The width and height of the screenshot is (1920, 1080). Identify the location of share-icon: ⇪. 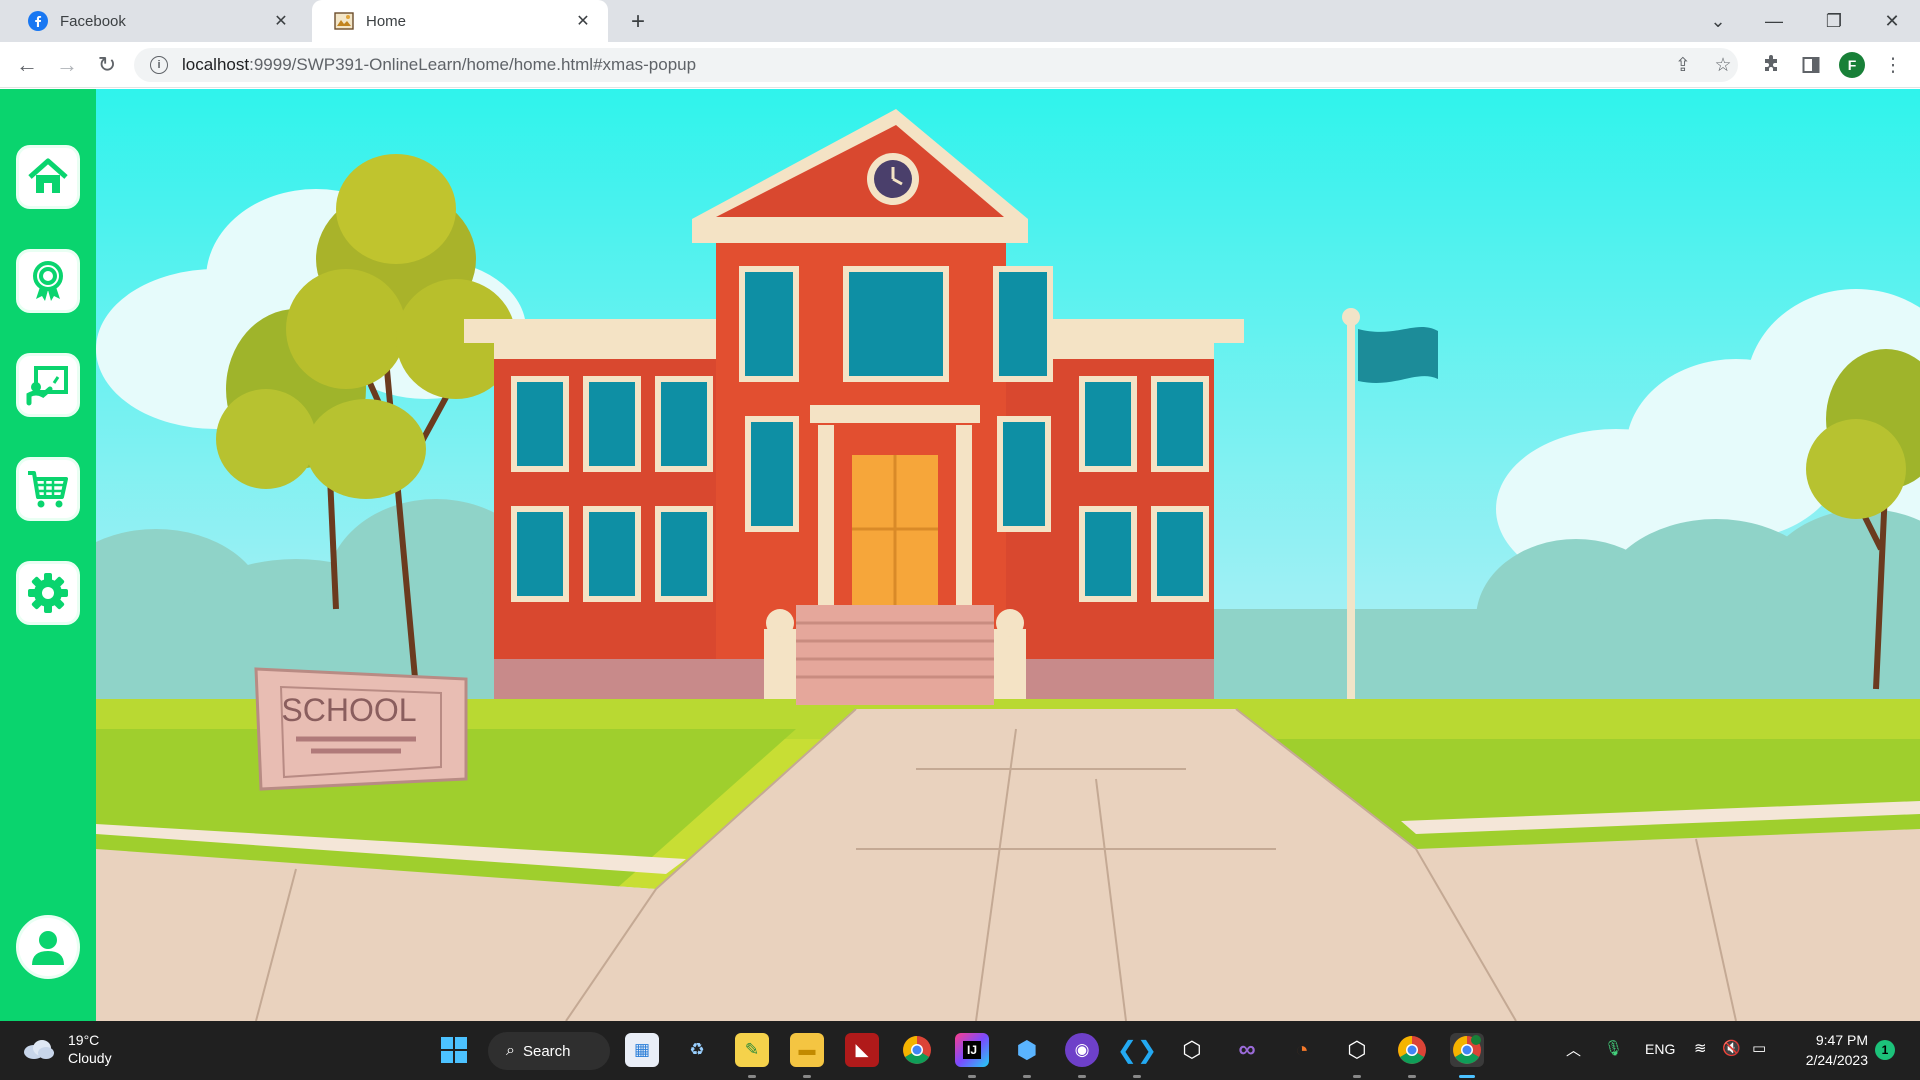
(1683, 65).